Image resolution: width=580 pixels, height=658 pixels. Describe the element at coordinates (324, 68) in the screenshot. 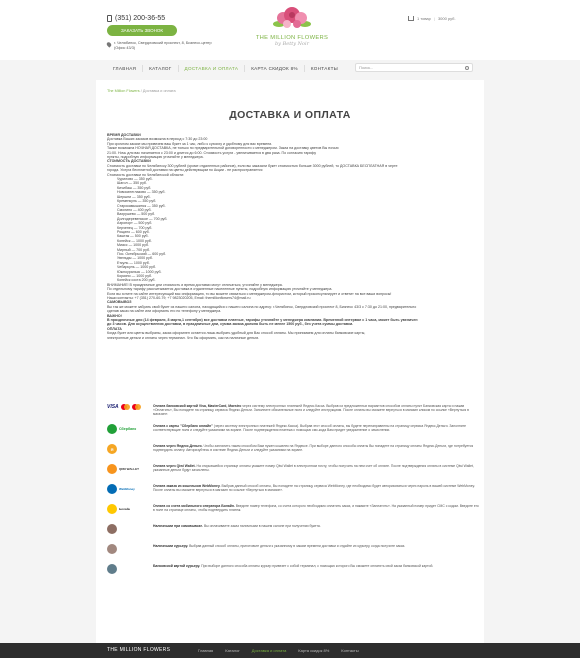

I see `nav-item-contacts: Контакты` at that location.